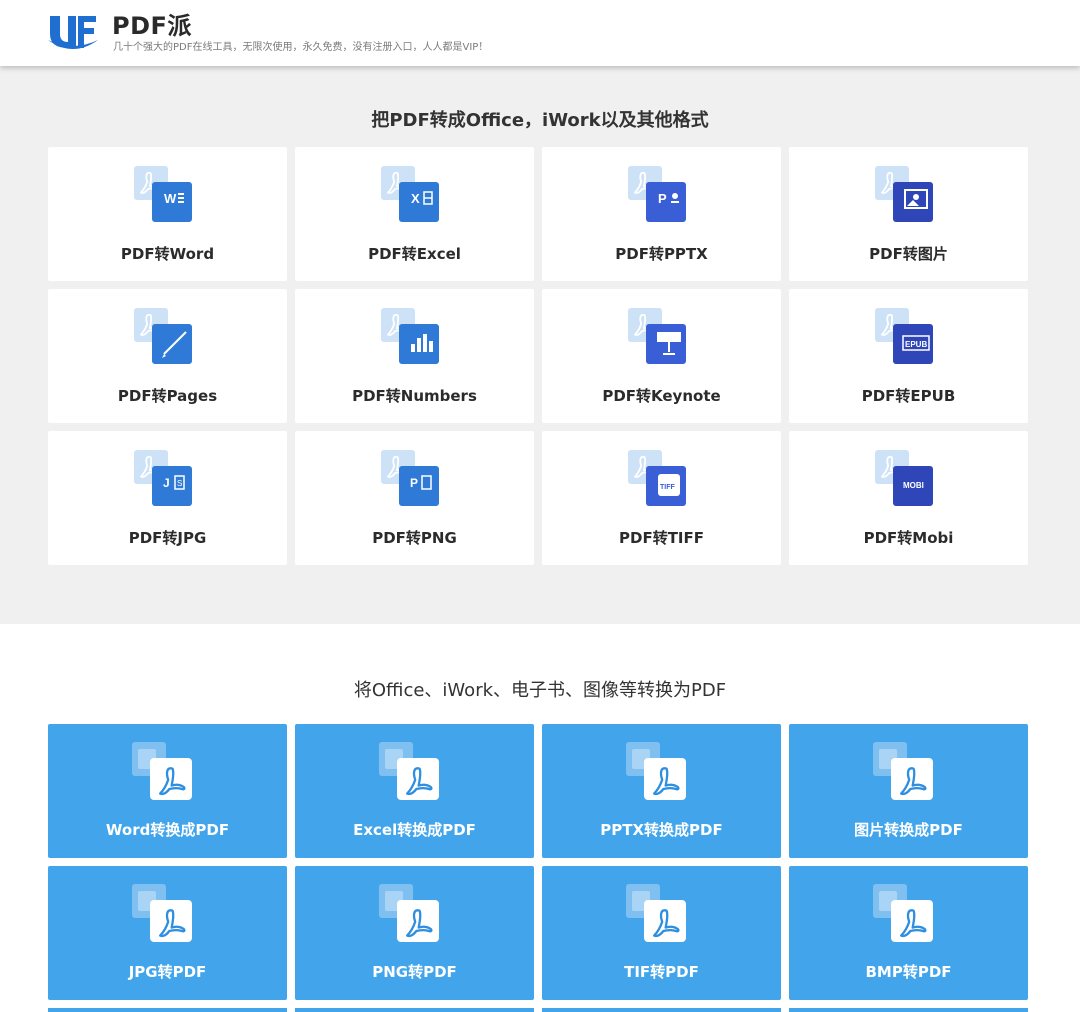  What do you see at coordinates (152, 23) in the screenshot?
I see `brand-title: PDF派` at bounding box center [152, 23].